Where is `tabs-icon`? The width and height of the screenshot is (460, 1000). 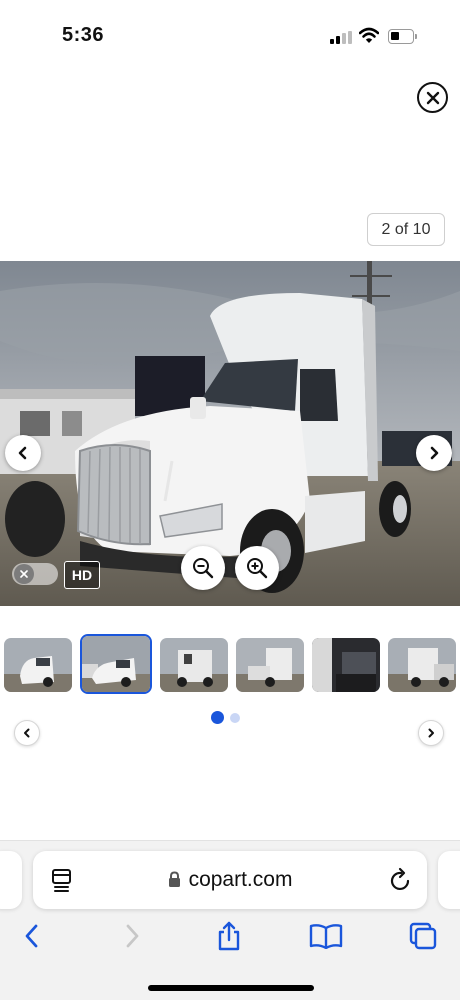
tabs-icon is located at coordinates (423, 936).